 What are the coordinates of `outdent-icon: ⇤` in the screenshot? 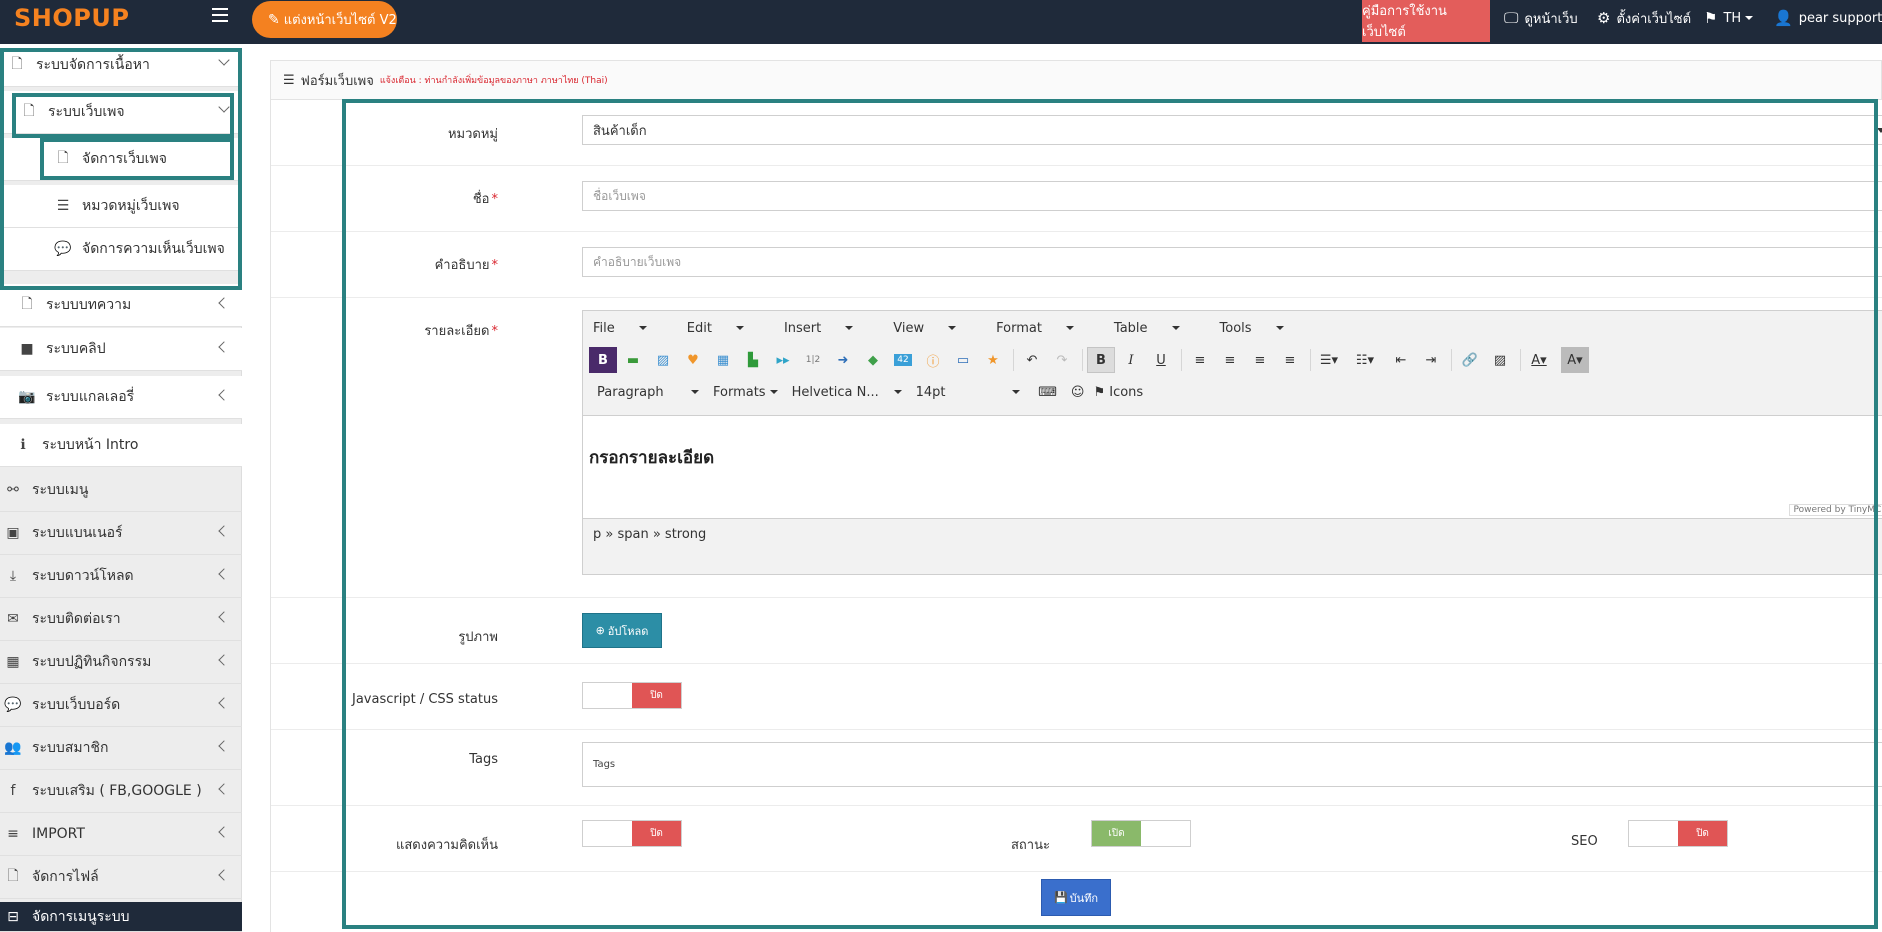 It's located at (1401, 360).